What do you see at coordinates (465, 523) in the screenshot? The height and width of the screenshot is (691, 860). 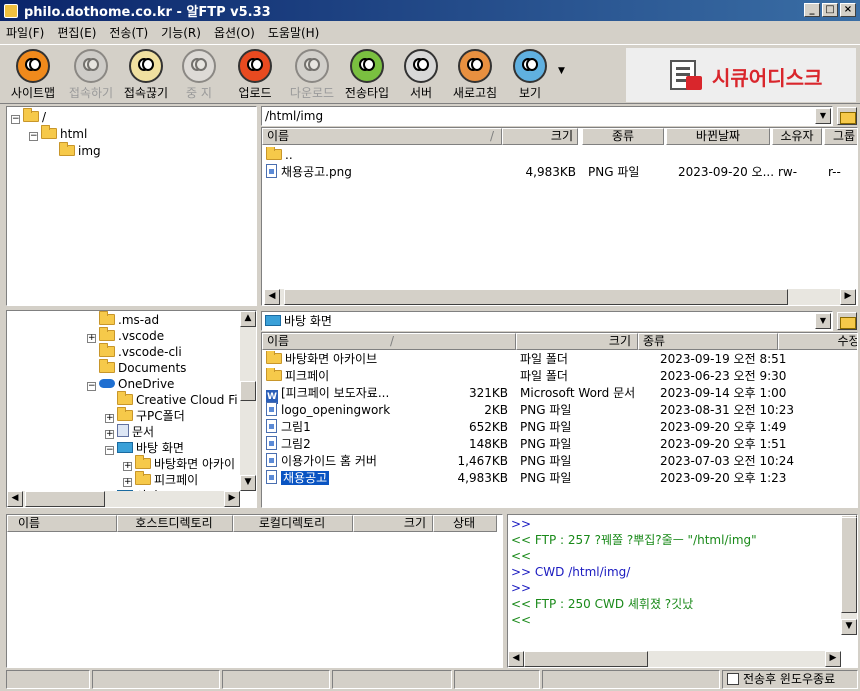 I see `queue-column-header: 상태` at bounding box center [465, 523].